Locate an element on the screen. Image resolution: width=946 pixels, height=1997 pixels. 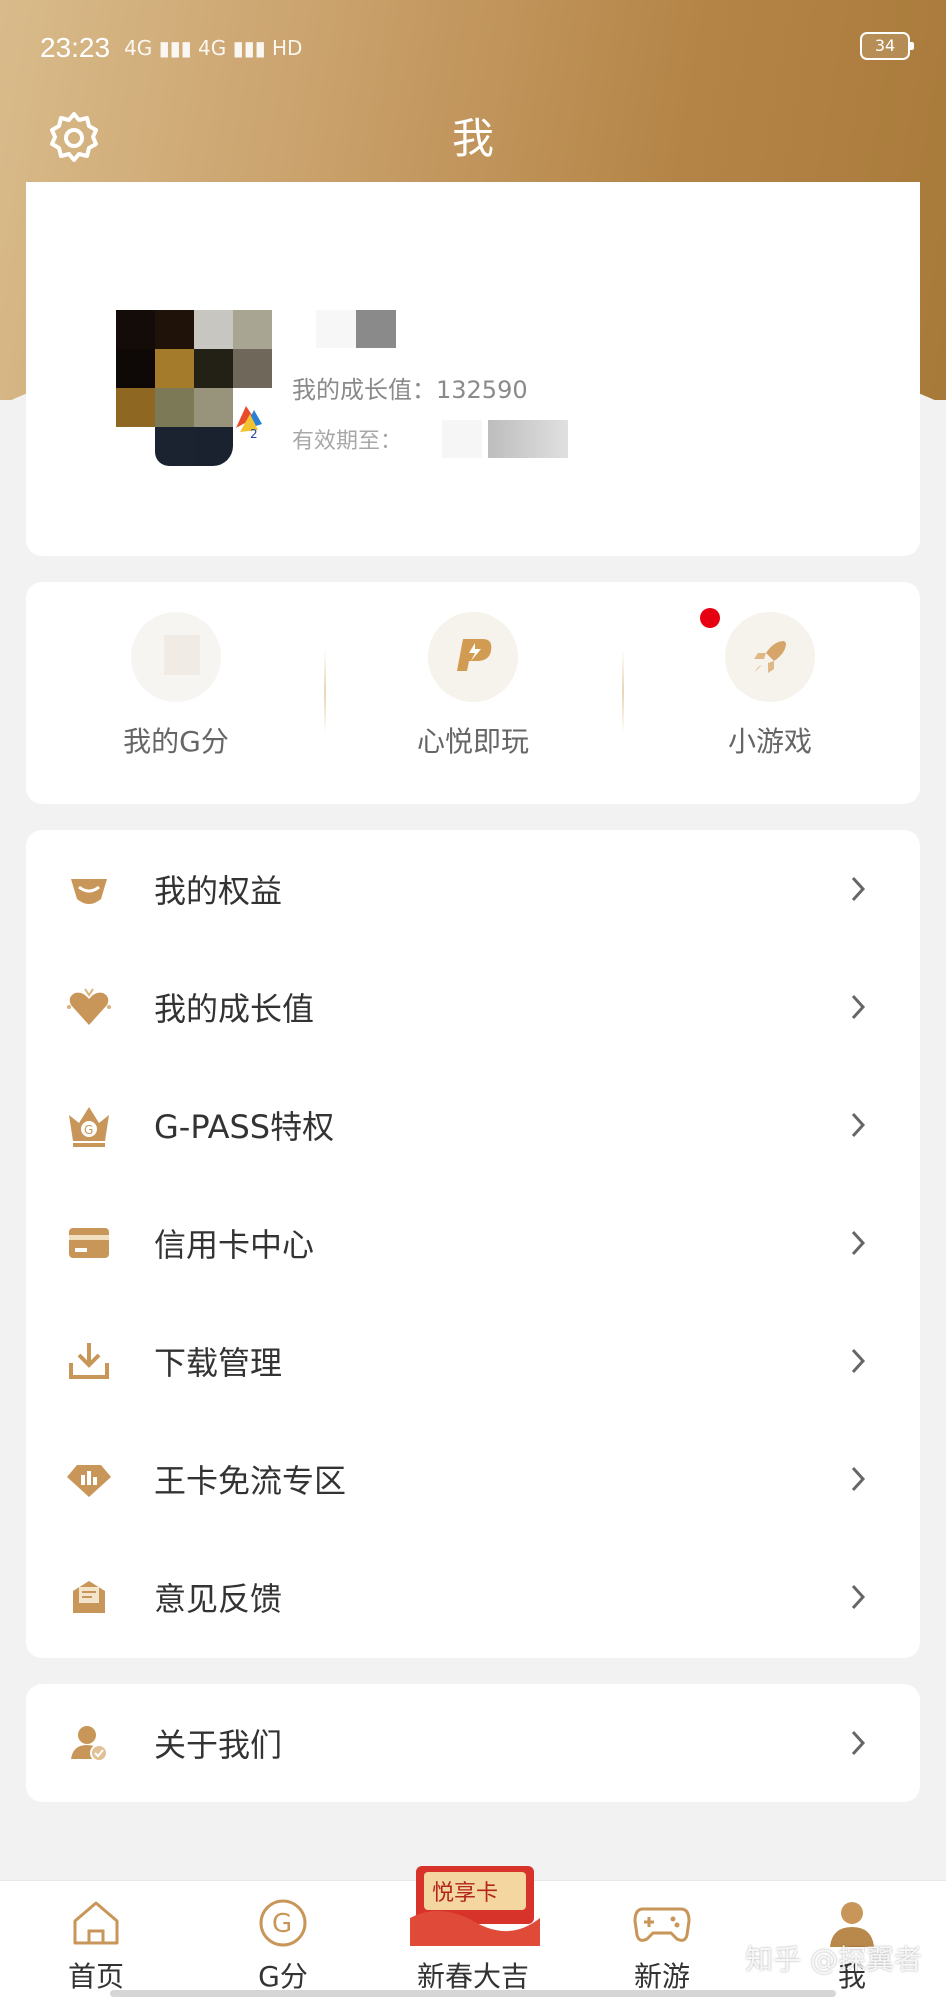
expire-date: 有效期至： is located at coordinates (430, 439).